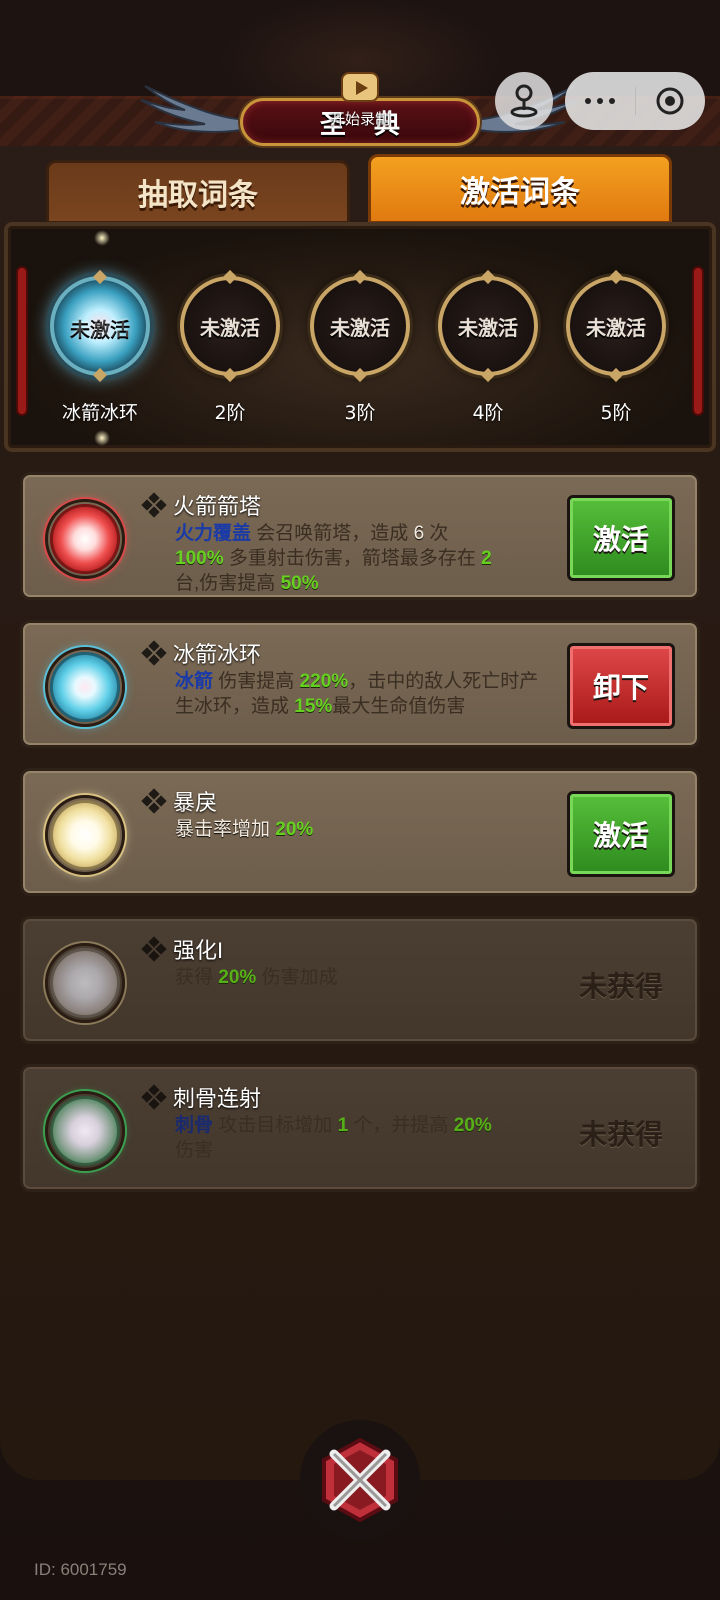 This screenshot has width=720, height=1600. What do you see at coordinates (616, 413) in the screenshot?
I see `slot-label: 5阶` at bounding box center [616, 413].